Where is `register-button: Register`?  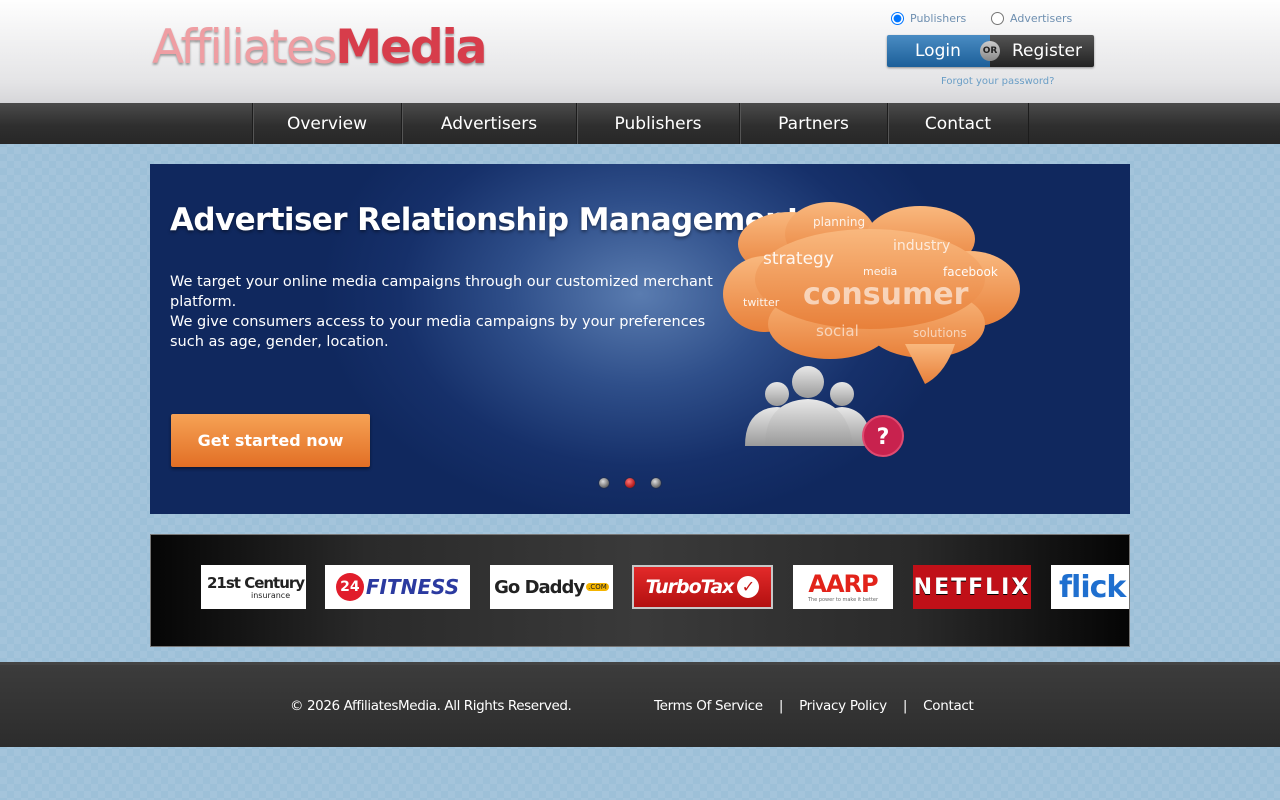
register-button: Register is located at coordinates (1042, 51).